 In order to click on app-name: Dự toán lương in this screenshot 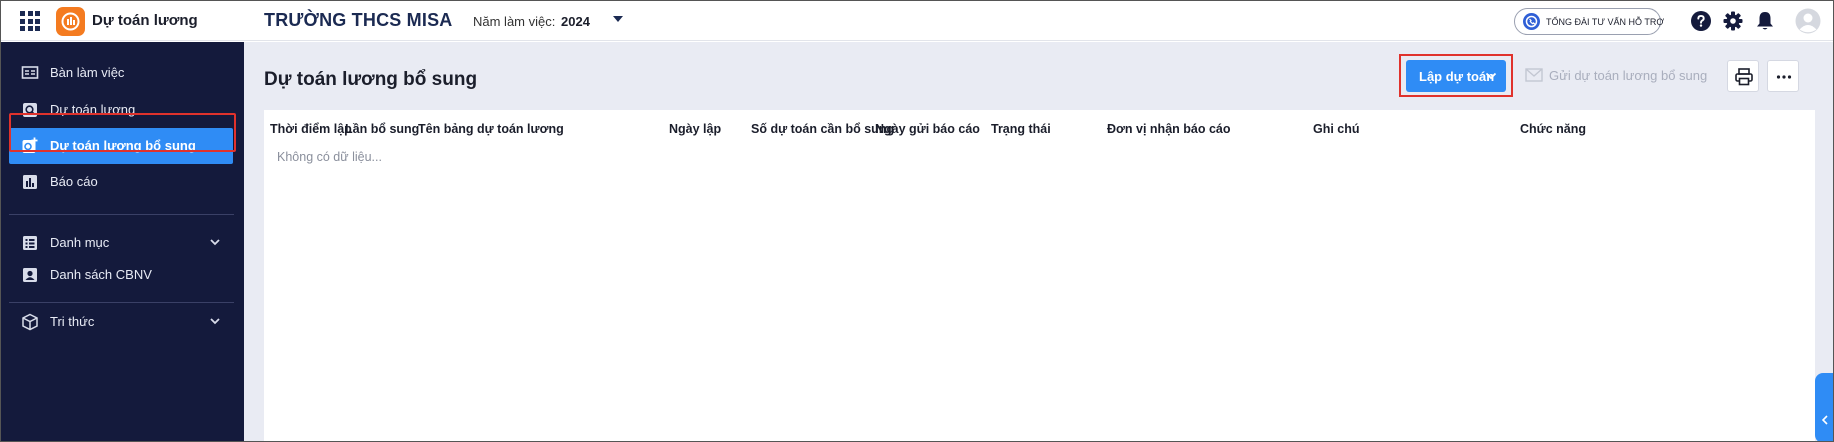, I will do `click(145, 20)`.